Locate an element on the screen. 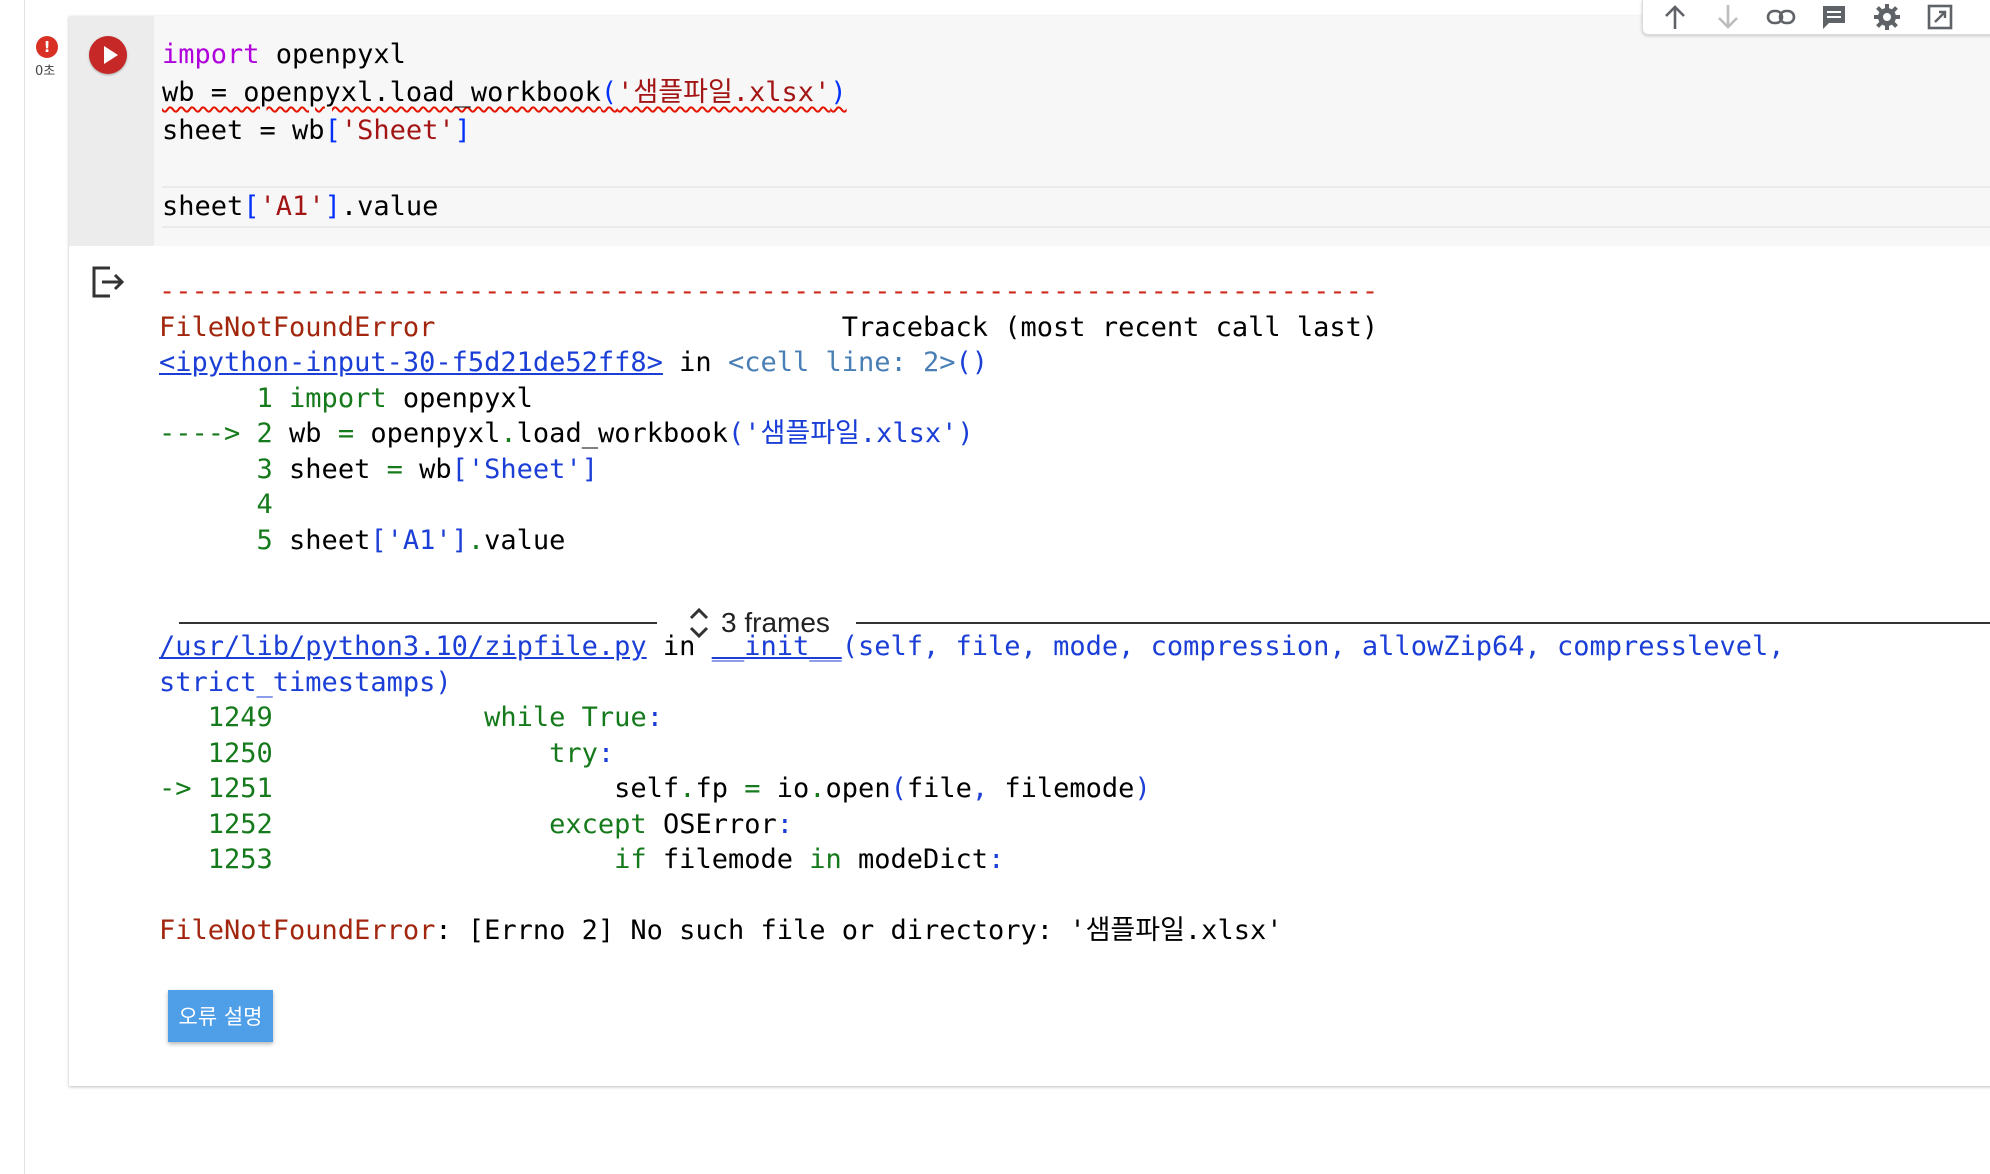 Image resolution: width=1990 pixels, height=1174 pixels. code-token: wb is located at coordinates (313, 433).